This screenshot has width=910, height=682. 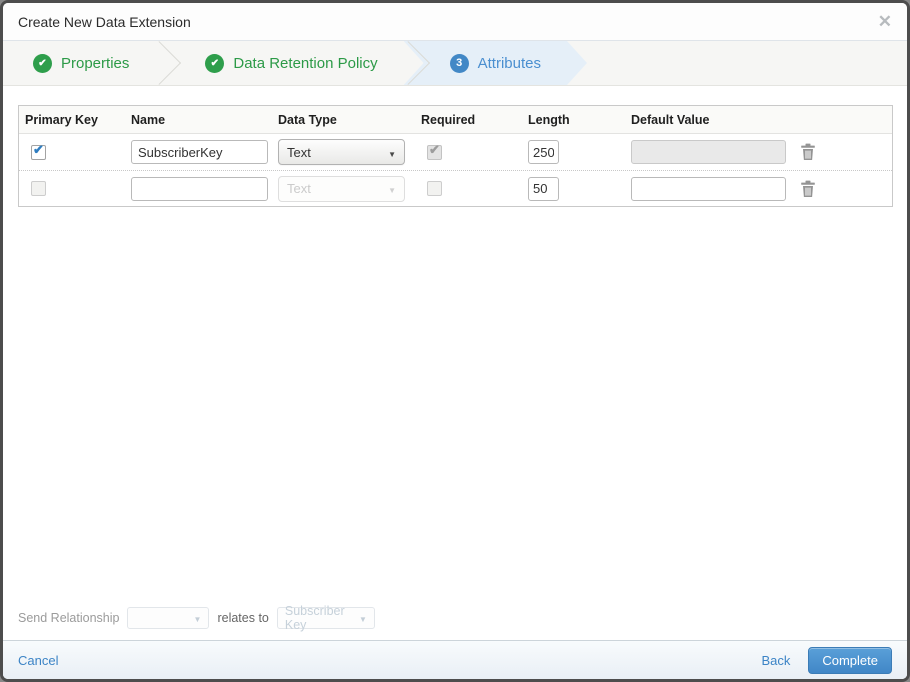 I want to click on subscriber-key-select-disabled: Subscriber Key, so click(x=325, y=618).